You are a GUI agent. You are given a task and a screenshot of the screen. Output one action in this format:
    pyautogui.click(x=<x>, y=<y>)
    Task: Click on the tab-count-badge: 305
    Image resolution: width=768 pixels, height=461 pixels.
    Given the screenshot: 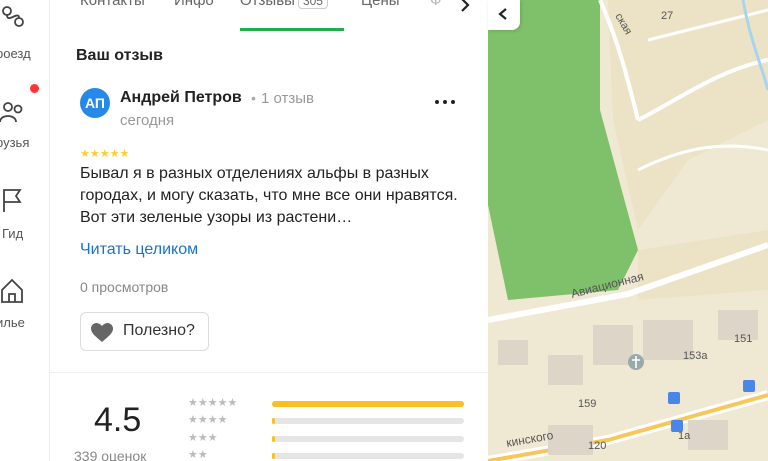 What is the action you would take?
    pyautogui.click(x=312, y=4)
    